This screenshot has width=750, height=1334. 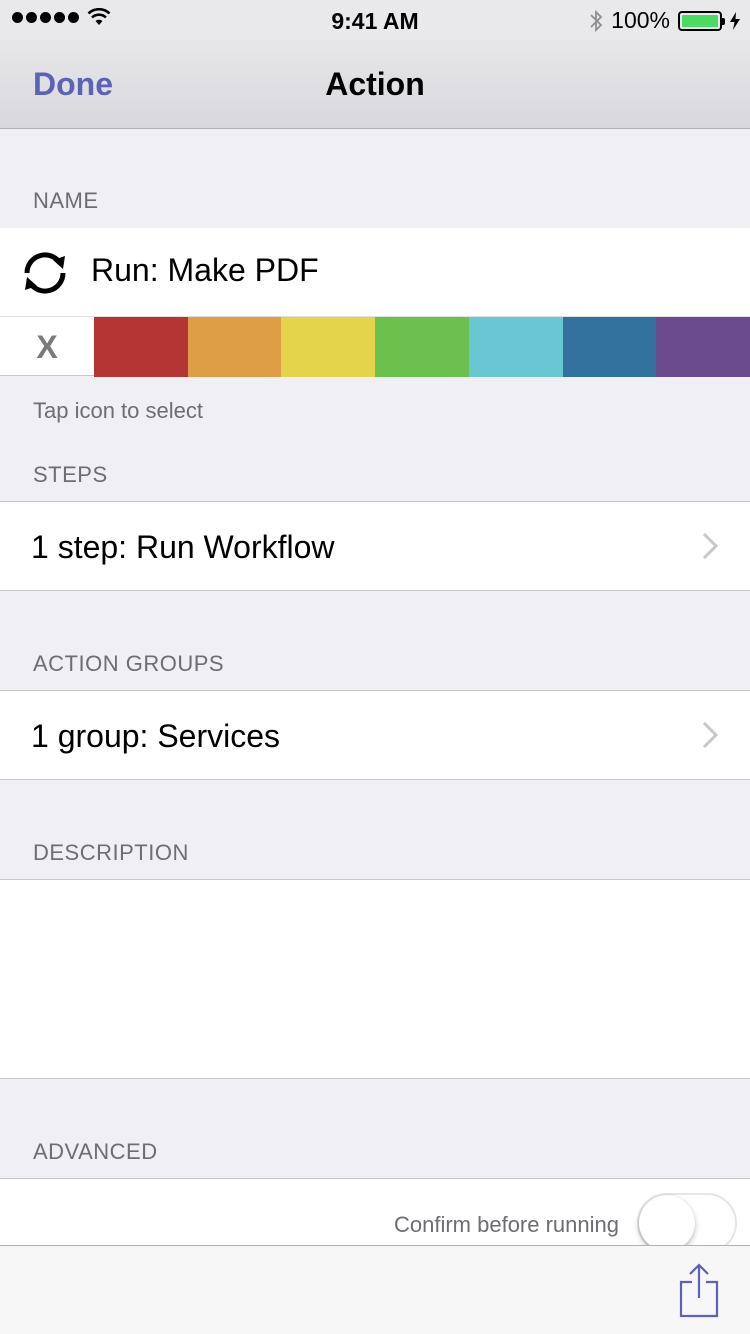 What do you see at coordinates (111, 852) in the screenshot?
I see `description-section-header: DESCRIPTION` at bounding box center [111, 852].